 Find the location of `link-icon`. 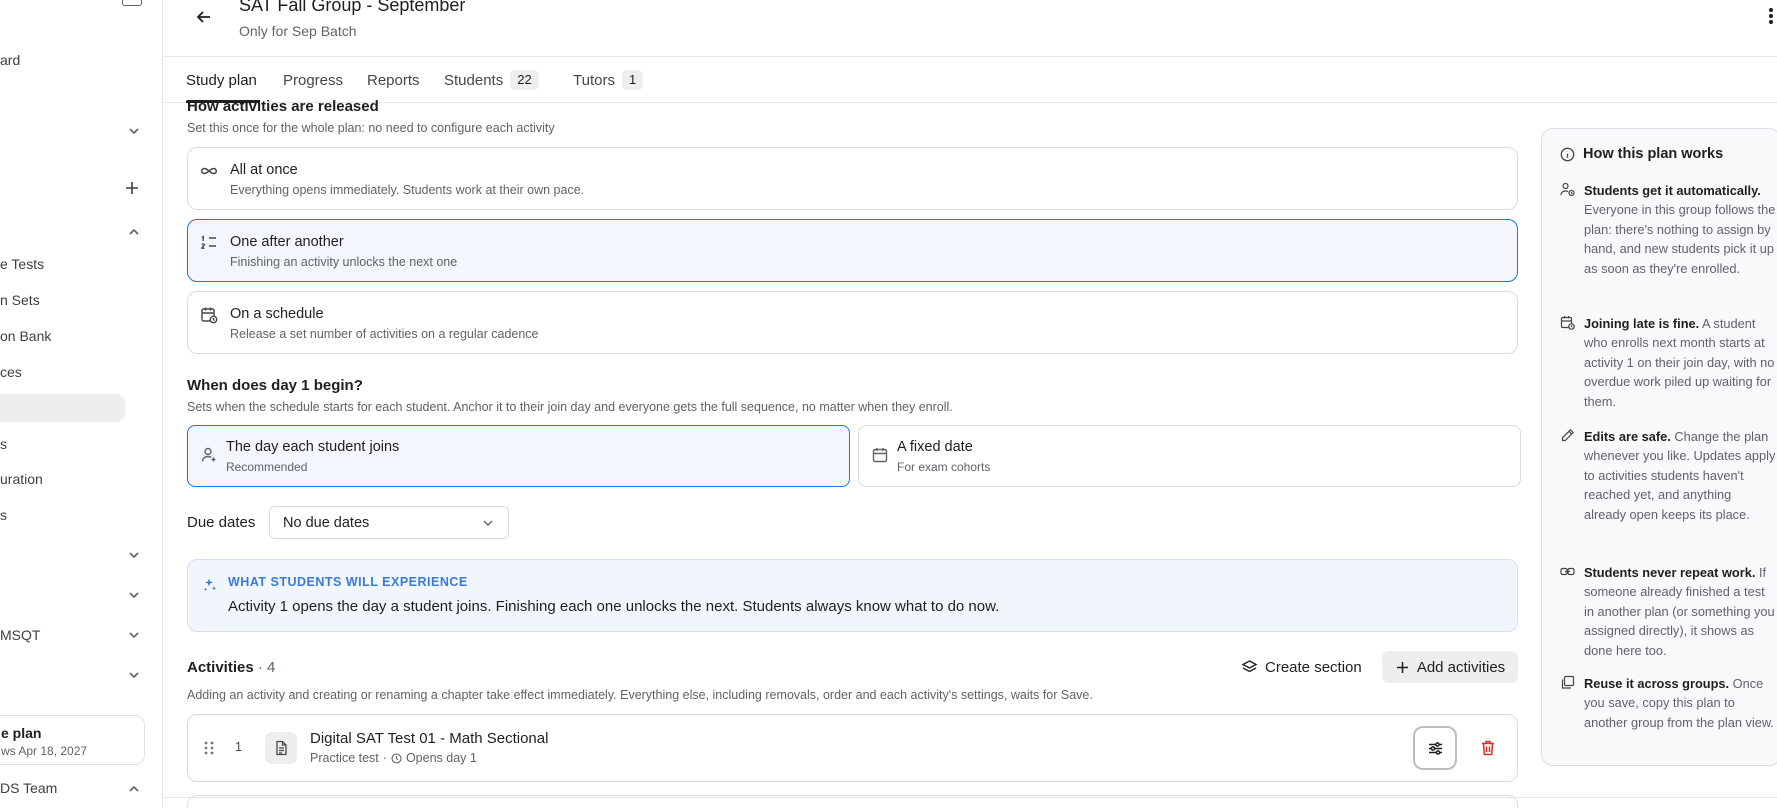

link-icon is located at coordinates (1567, 571).